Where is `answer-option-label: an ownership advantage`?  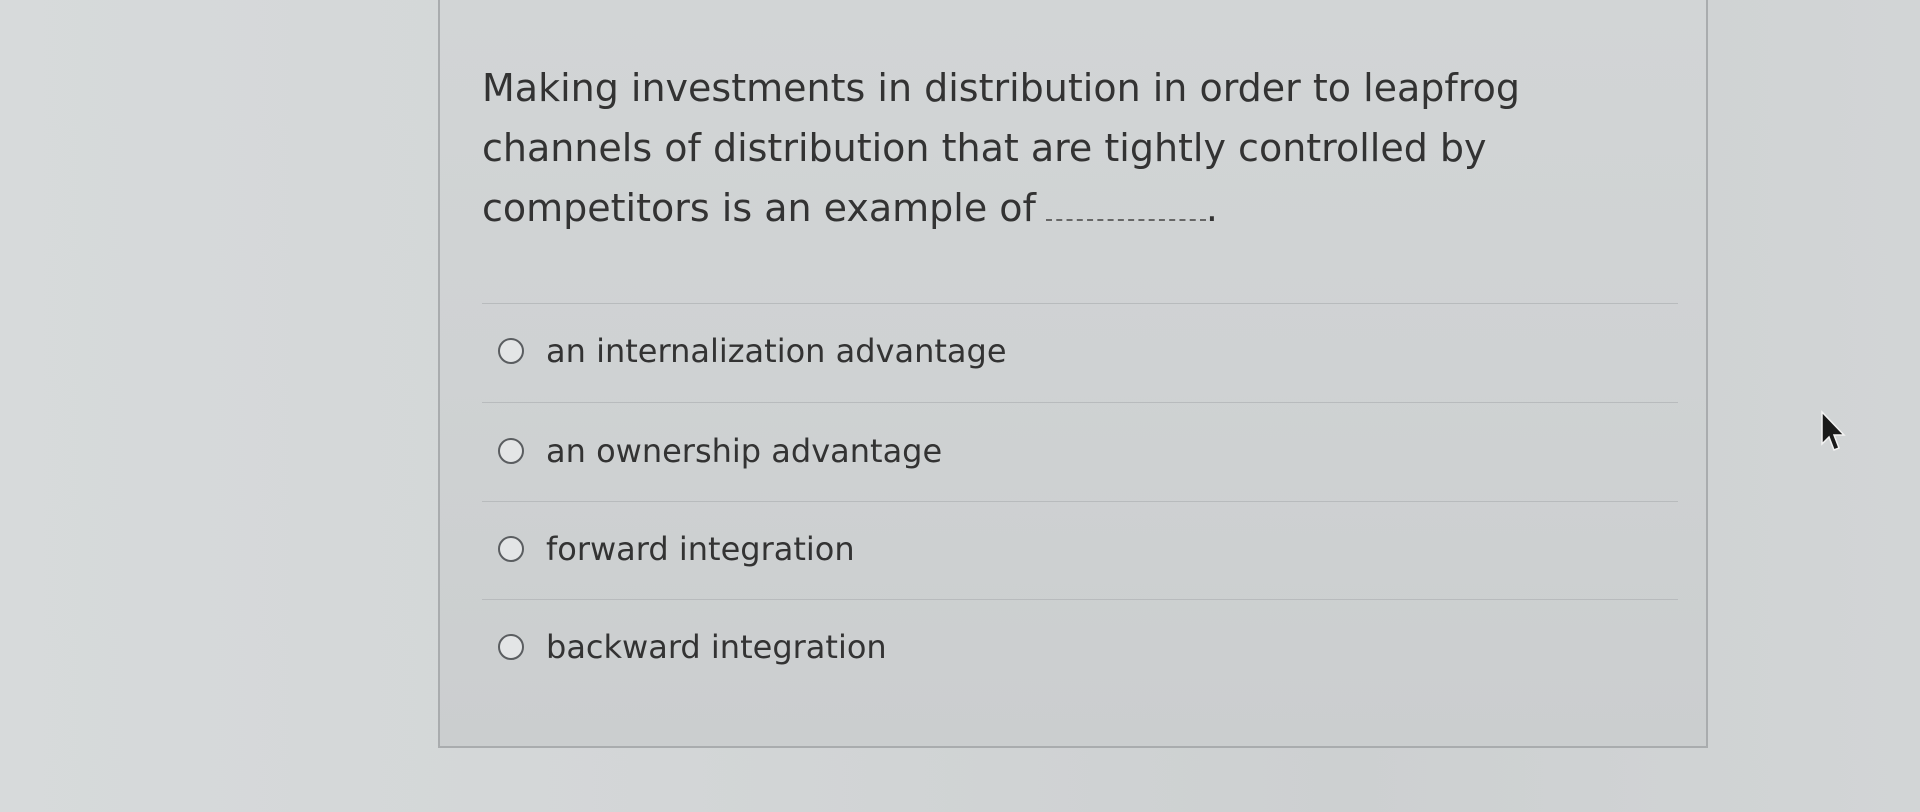 answer-option-label: an ownership advantage is located at coordinates (744, 451).